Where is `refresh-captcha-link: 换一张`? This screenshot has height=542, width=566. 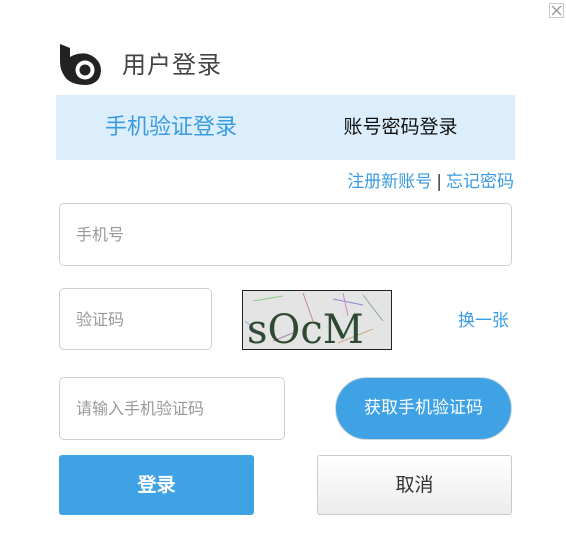 refresh-captcha-link: 换一张 is located at coordinates (483, 321).